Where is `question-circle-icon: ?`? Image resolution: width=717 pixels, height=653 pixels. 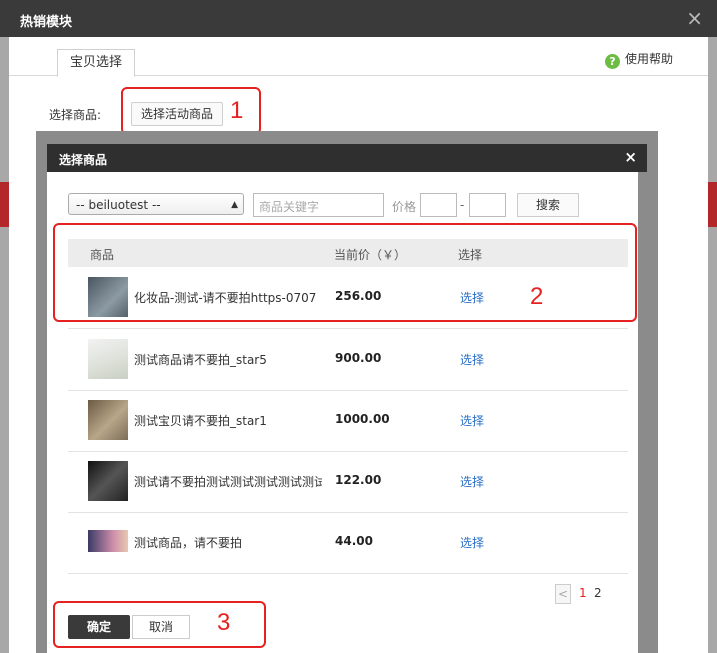
question-circle-icon: ? is located at coordinates (612, 61).